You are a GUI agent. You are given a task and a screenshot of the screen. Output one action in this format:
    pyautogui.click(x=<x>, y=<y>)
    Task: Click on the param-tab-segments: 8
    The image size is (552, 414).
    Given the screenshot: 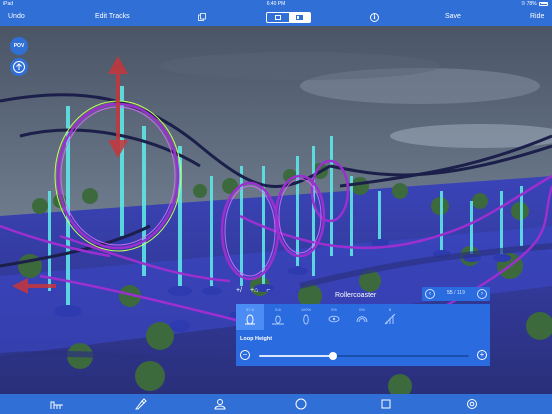 What is the action you would take?
    pyautogui.click(x=390, y=317)
    